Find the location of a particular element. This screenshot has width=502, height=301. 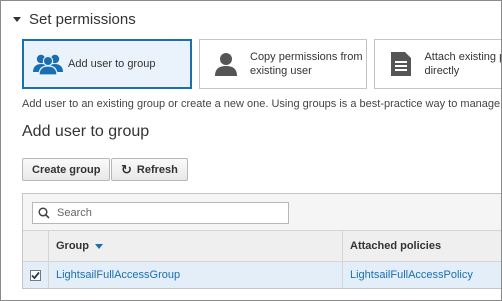

column-label: Attached policies is located at coordinates (396, 246).